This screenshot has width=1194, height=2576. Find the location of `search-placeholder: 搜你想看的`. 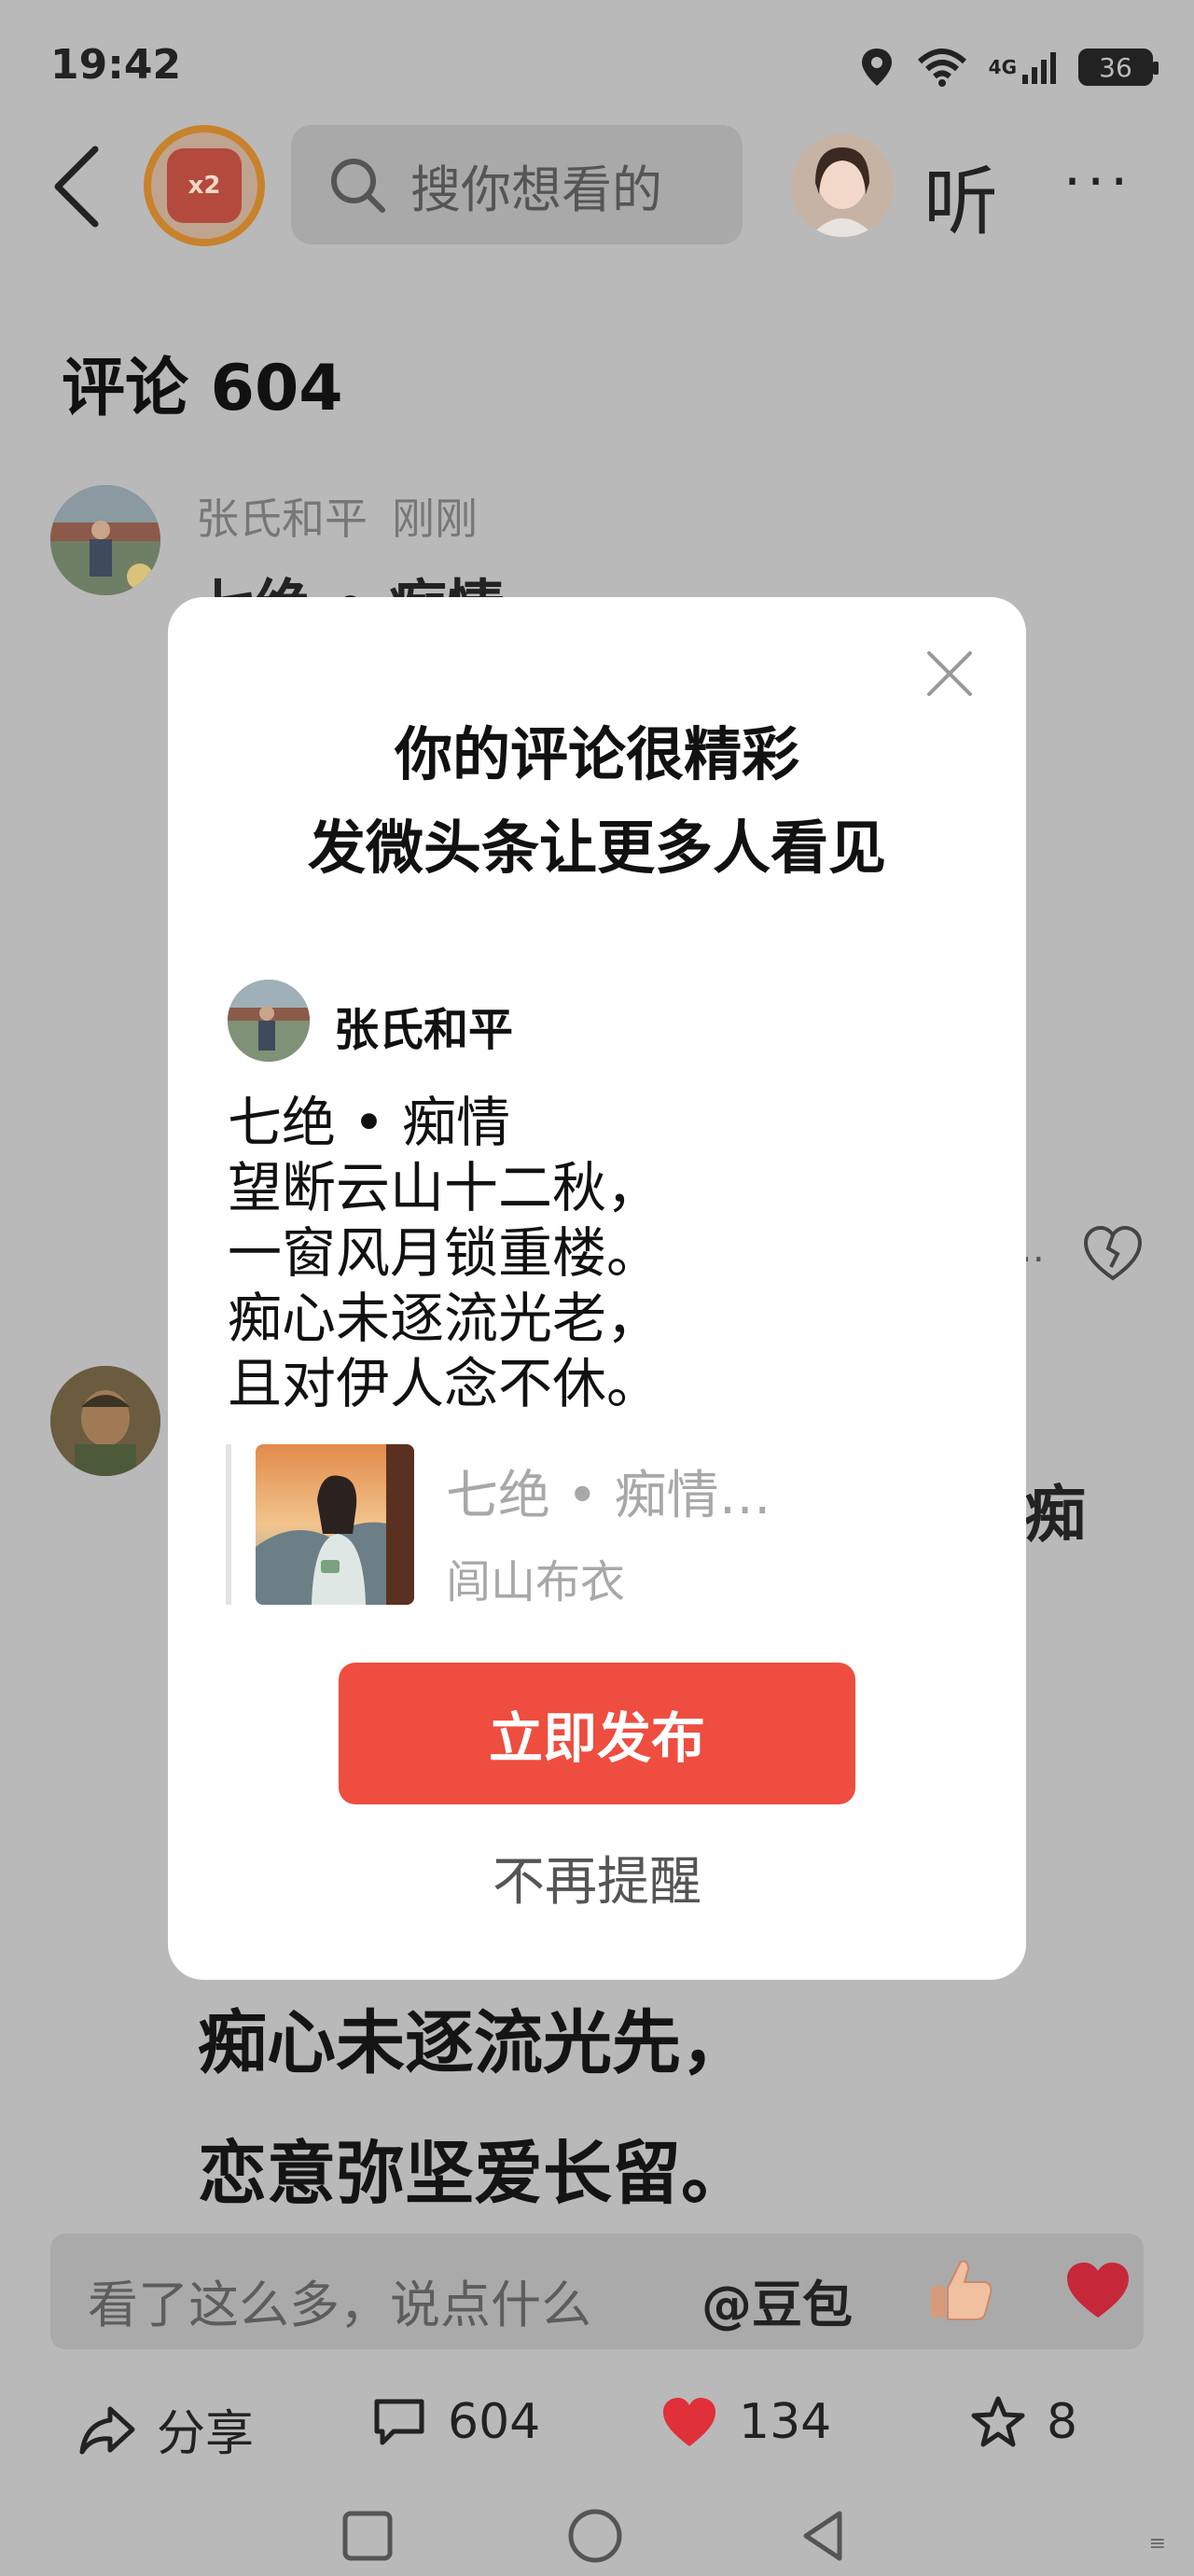

search-placeholder: 搜你想看的 is located at coordinates (536, 189).